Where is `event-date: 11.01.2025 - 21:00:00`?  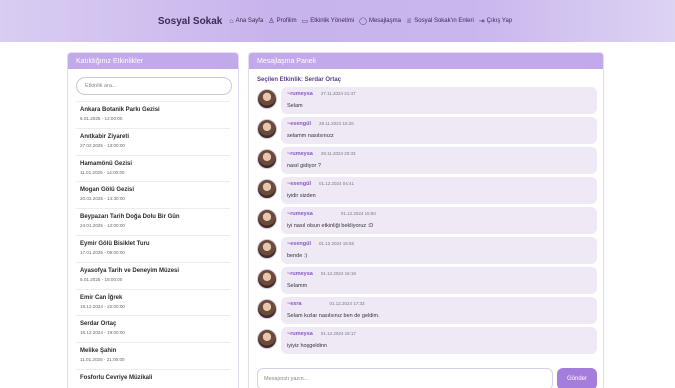
event-date: 11.01.2025 - 21:00:00 is located at coordinates (102, 360).